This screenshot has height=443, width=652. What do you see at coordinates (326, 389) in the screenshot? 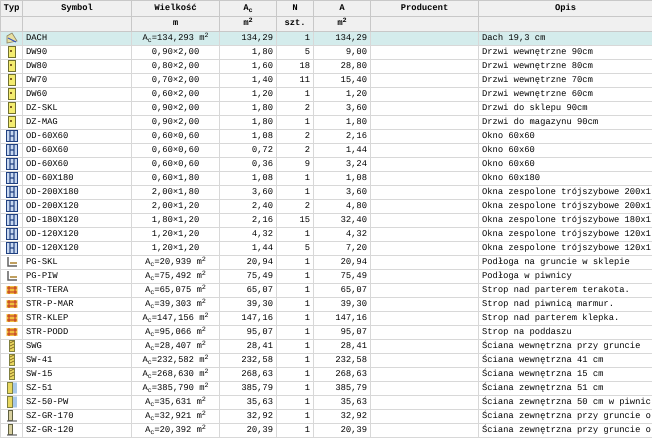
I see `table-row: SZ-51 A$_{c}$=385,790 m$^{2}$ 385,79 1 385,79 Ściana zewnętrzna 51 cm` at bounding box center [326, 389].